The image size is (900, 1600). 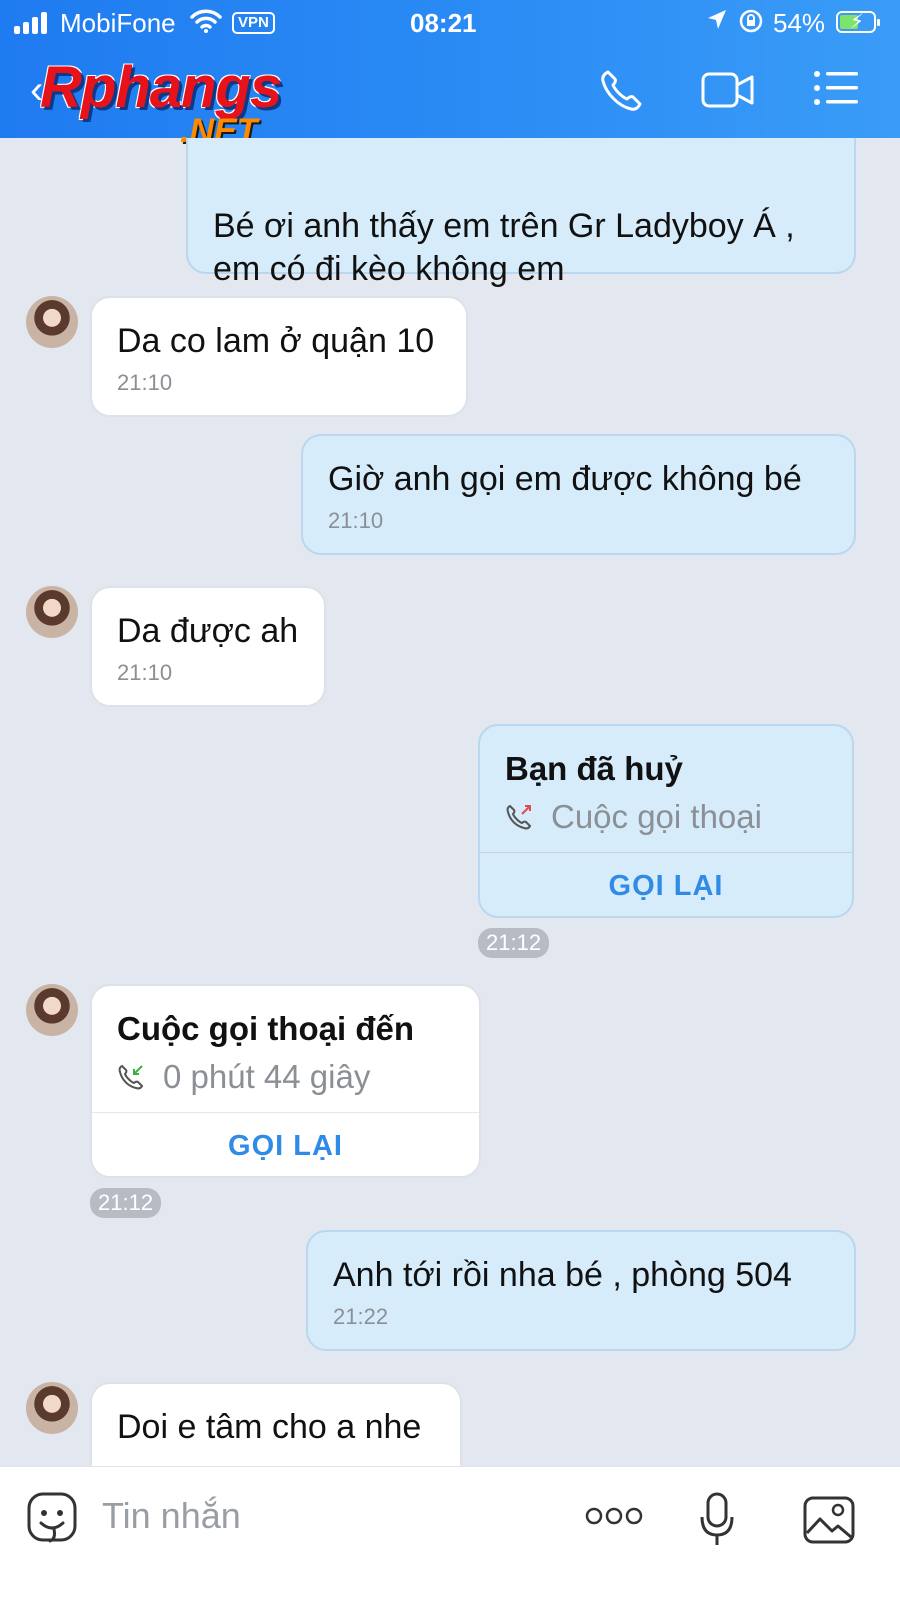 I want to click on message-bubble-outgoing: Anh tới rồi nha bé , phòng 504 21:22, so click(x=581, y=1290).